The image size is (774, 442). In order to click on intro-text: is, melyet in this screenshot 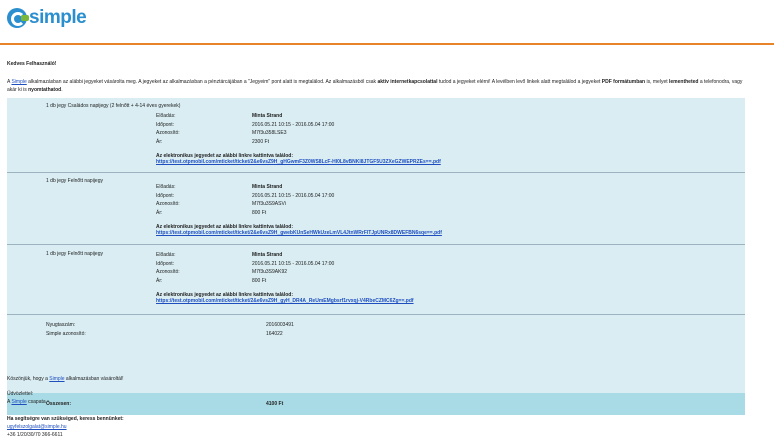, I will do `click(657, 82)`.